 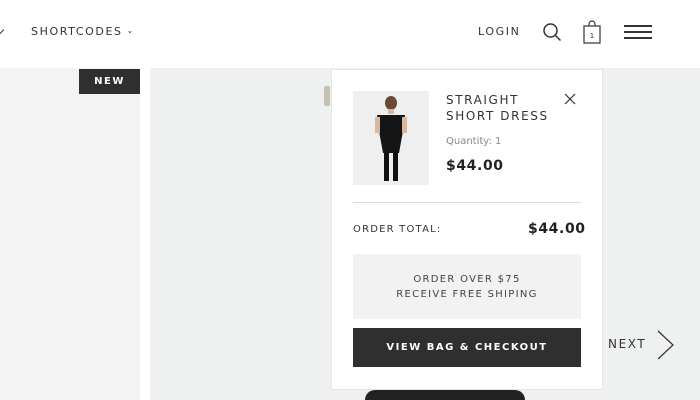 What do you see at coordinates (397, 229) in the screenshot?
I see `order-total-label: ORDER TOTAL:` at bounding box center [397, 229].